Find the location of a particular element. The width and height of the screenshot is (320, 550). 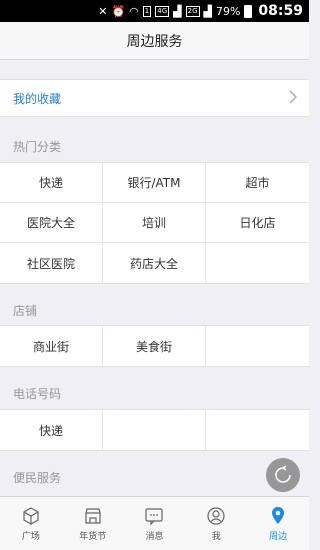

grid-row: 快递 银行/ATM 超市 is located at coordinates (154, 183).